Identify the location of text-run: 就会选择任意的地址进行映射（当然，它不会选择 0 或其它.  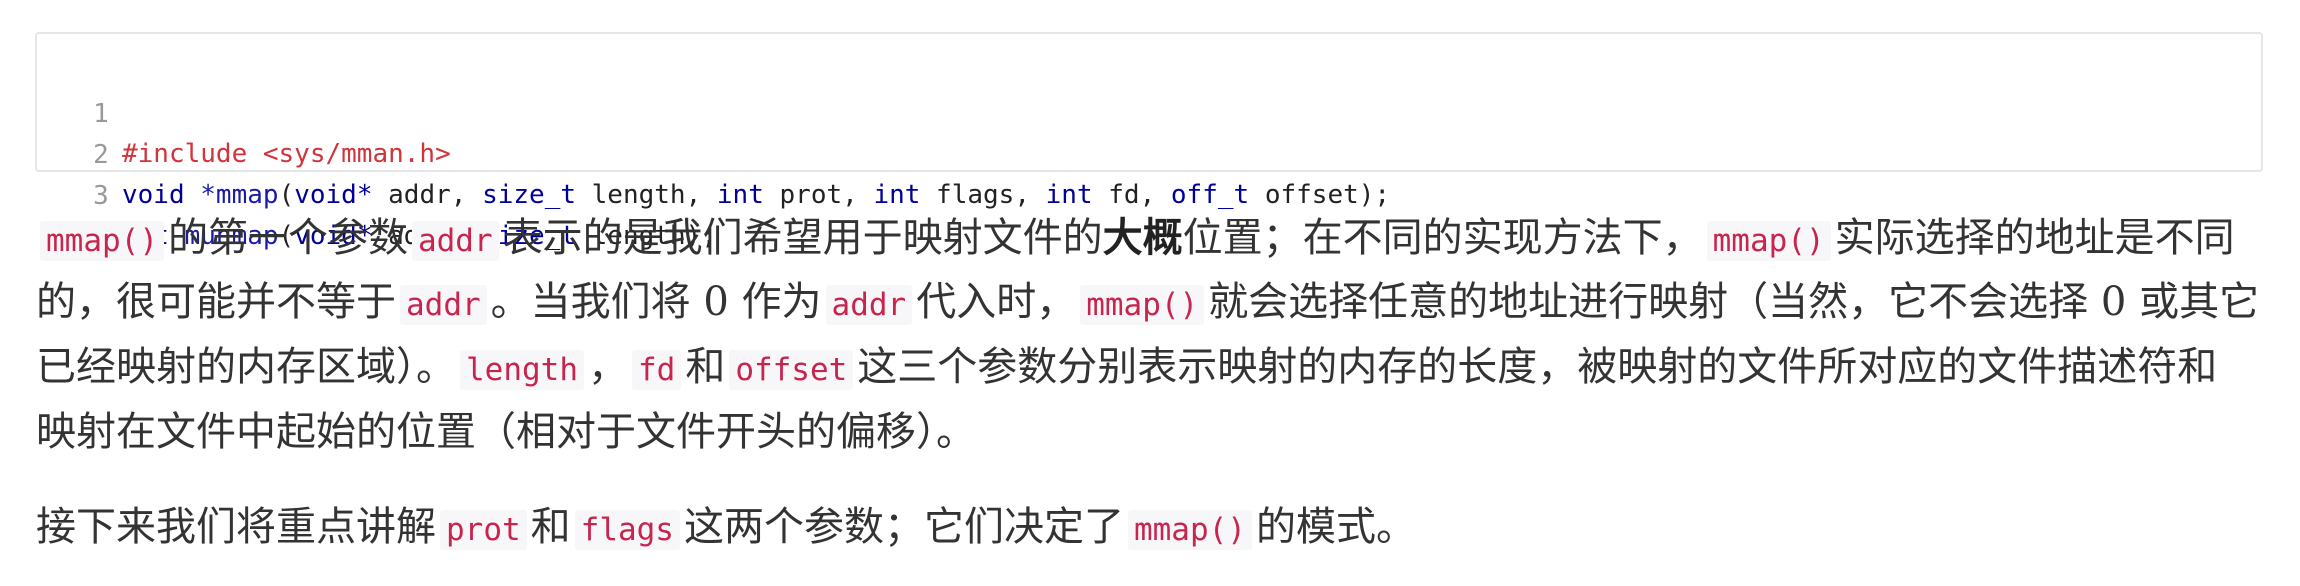
(1734, 302).